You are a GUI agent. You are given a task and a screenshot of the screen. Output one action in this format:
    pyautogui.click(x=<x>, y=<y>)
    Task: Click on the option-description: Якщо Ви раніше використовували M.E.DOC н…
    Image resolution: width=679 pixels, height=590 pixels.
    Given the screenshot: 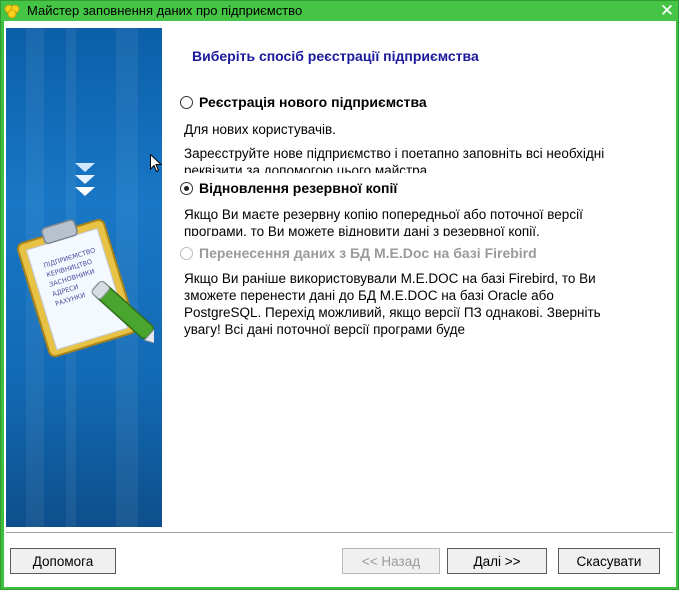 What is the action you would take?
    pyautogui.click(x=404, y=307)
    